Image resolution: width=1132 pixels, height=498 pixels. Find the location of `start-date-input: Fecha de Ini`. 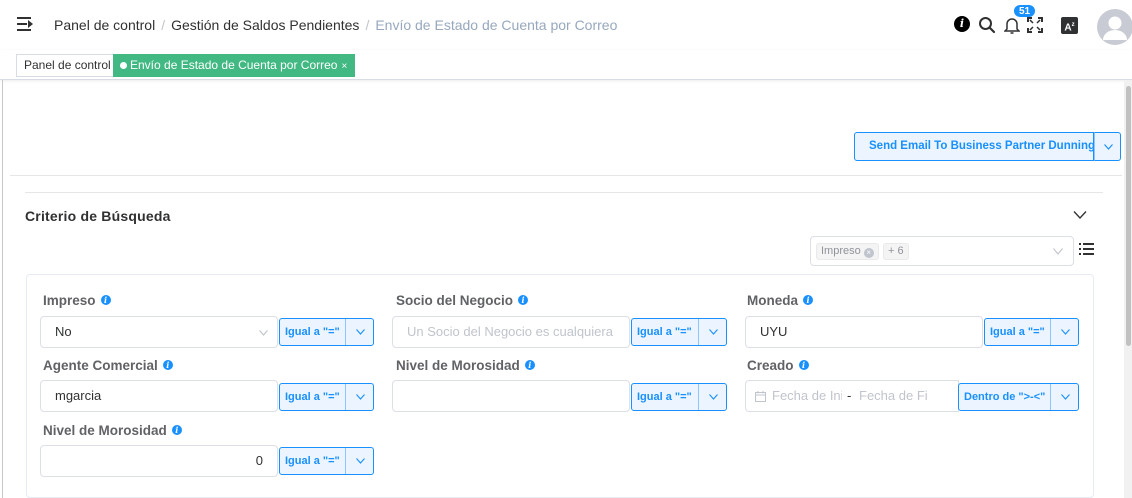

start-date-input: Fecha de Ini is located at coordinates (807, 396).